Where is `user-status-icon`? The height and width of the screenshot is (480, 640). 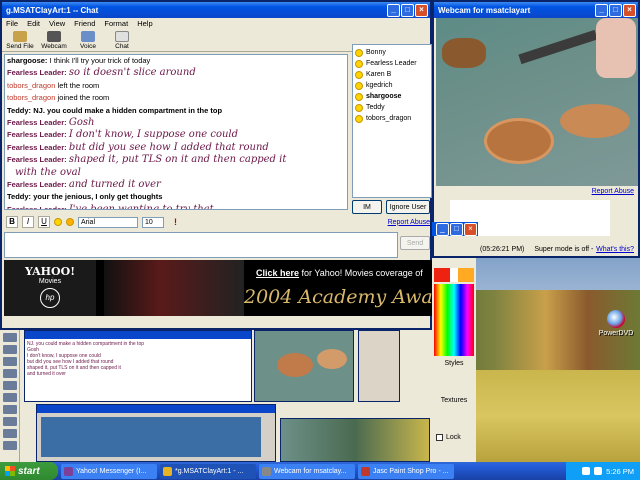
user-status-icon is located at coordinates (359, 96).